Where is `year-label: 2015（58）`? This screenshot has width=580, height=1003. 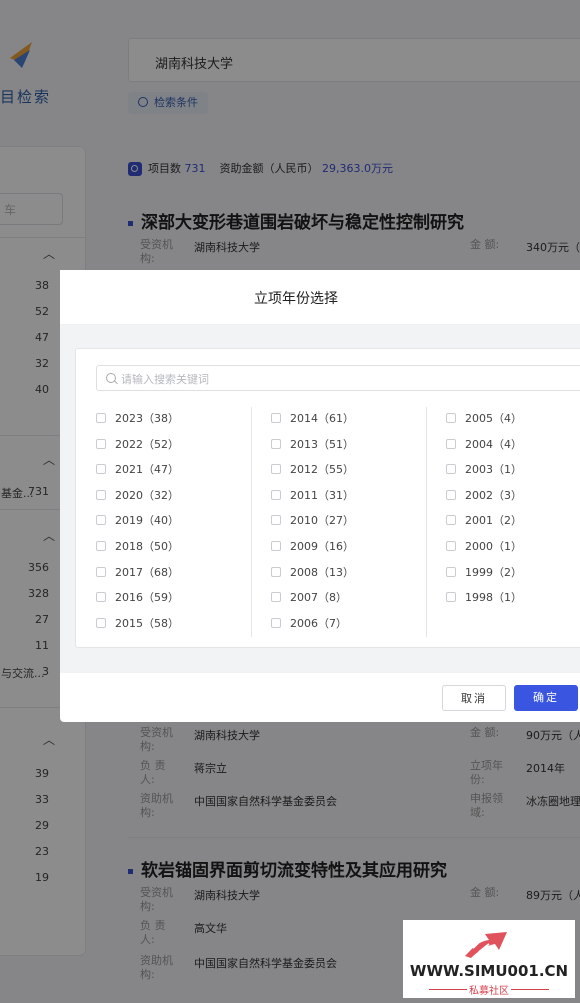 year-label: 2015（58） is located at coordinates (147, 623).